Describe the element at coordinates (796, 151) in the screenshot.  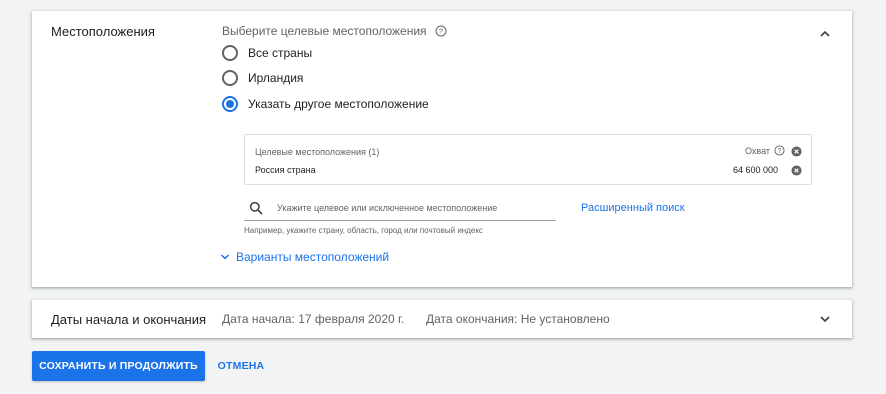
I see `remove-all-icon` at that location.